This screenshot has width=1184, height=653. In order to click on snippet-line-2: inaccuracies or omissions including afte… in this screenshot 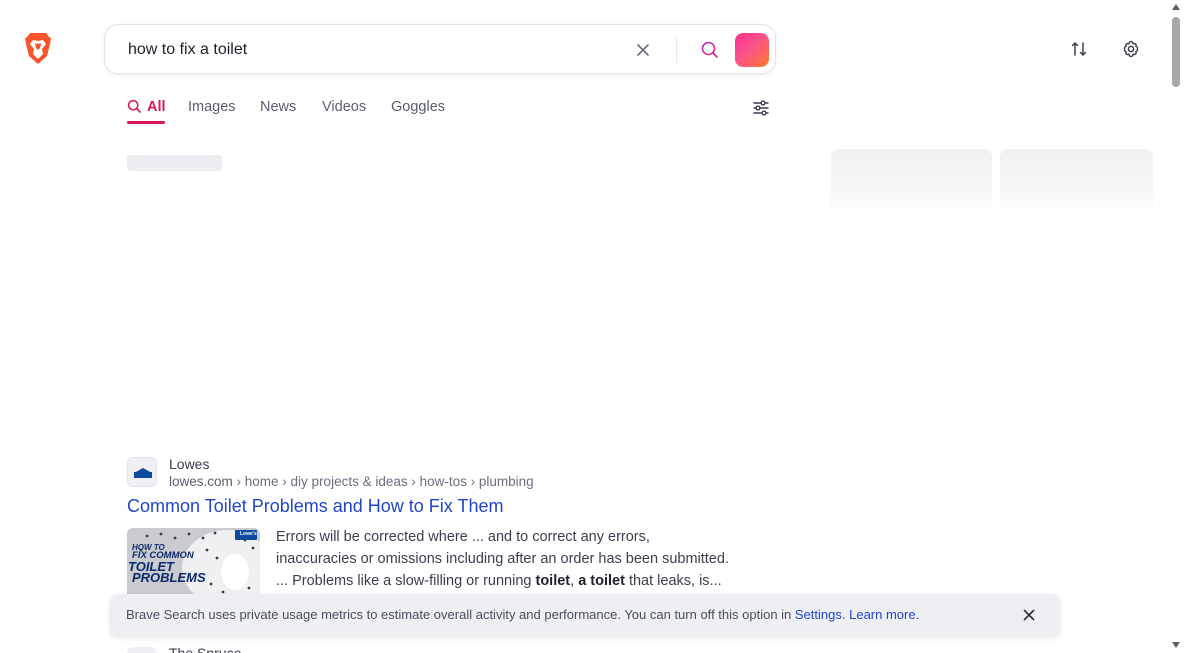, I will do `click(502, 559)`.